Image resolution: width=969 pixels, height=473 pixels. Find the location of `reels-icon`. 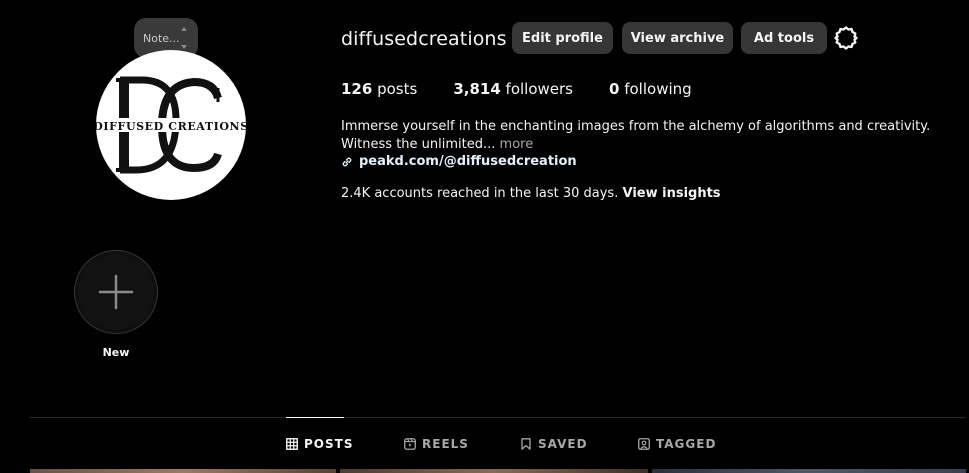

reels-icon is located at coordinates (410, 444).